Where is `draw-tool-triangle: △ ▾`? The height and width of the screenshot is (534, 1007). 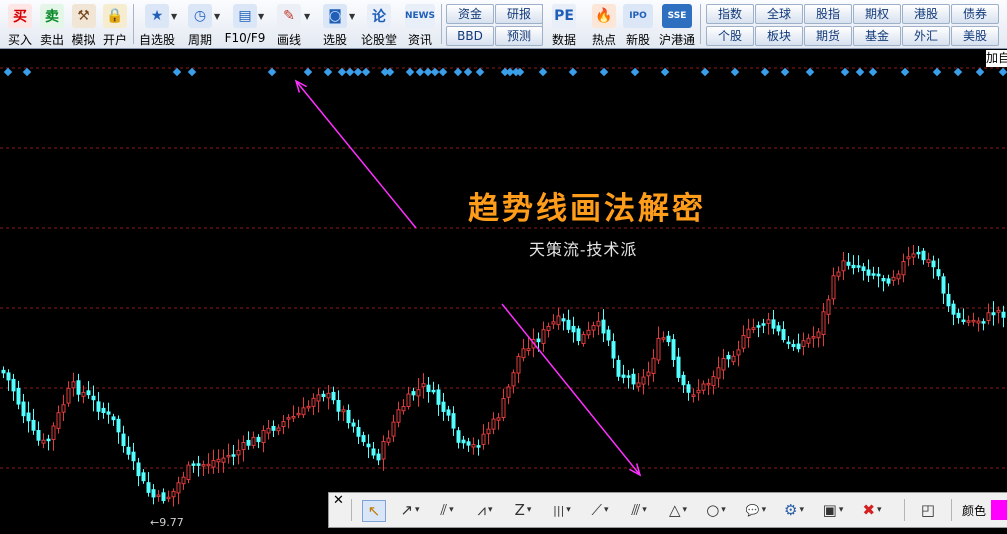
draw-tool-triangle: △ ▾ is located at coordinates (678, 510).